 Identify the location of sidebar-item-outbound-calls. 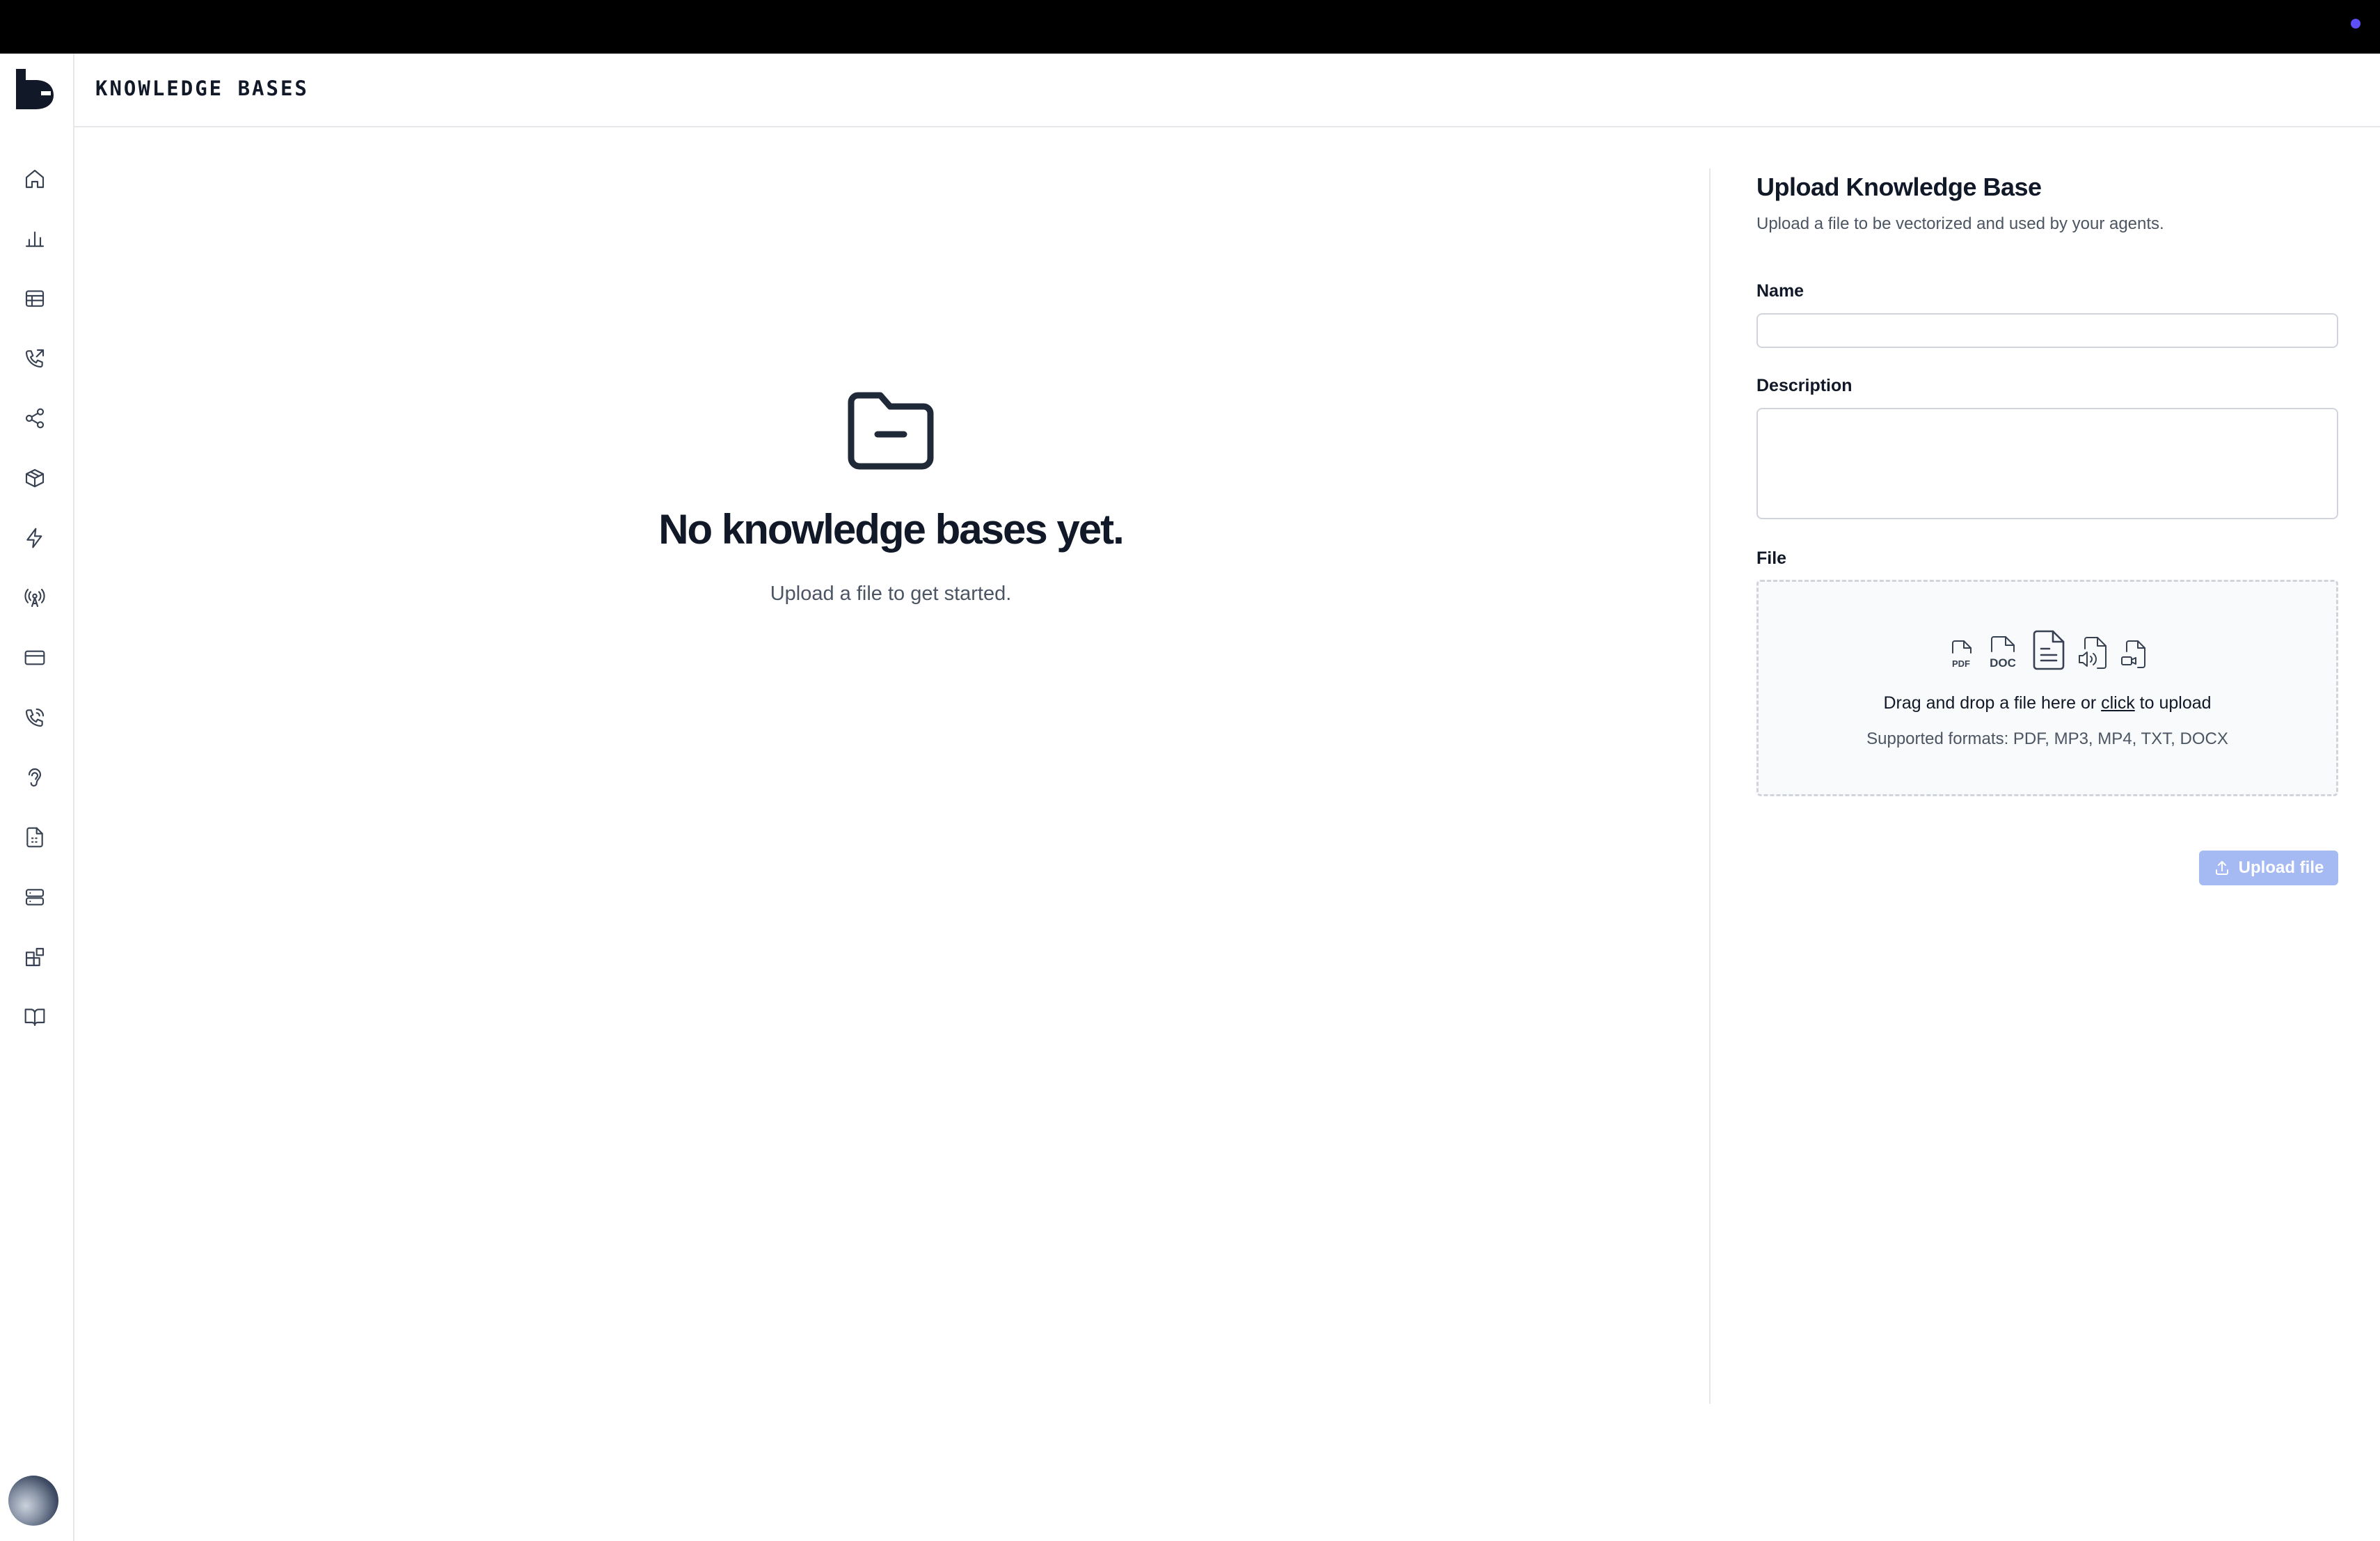
(35, 358).